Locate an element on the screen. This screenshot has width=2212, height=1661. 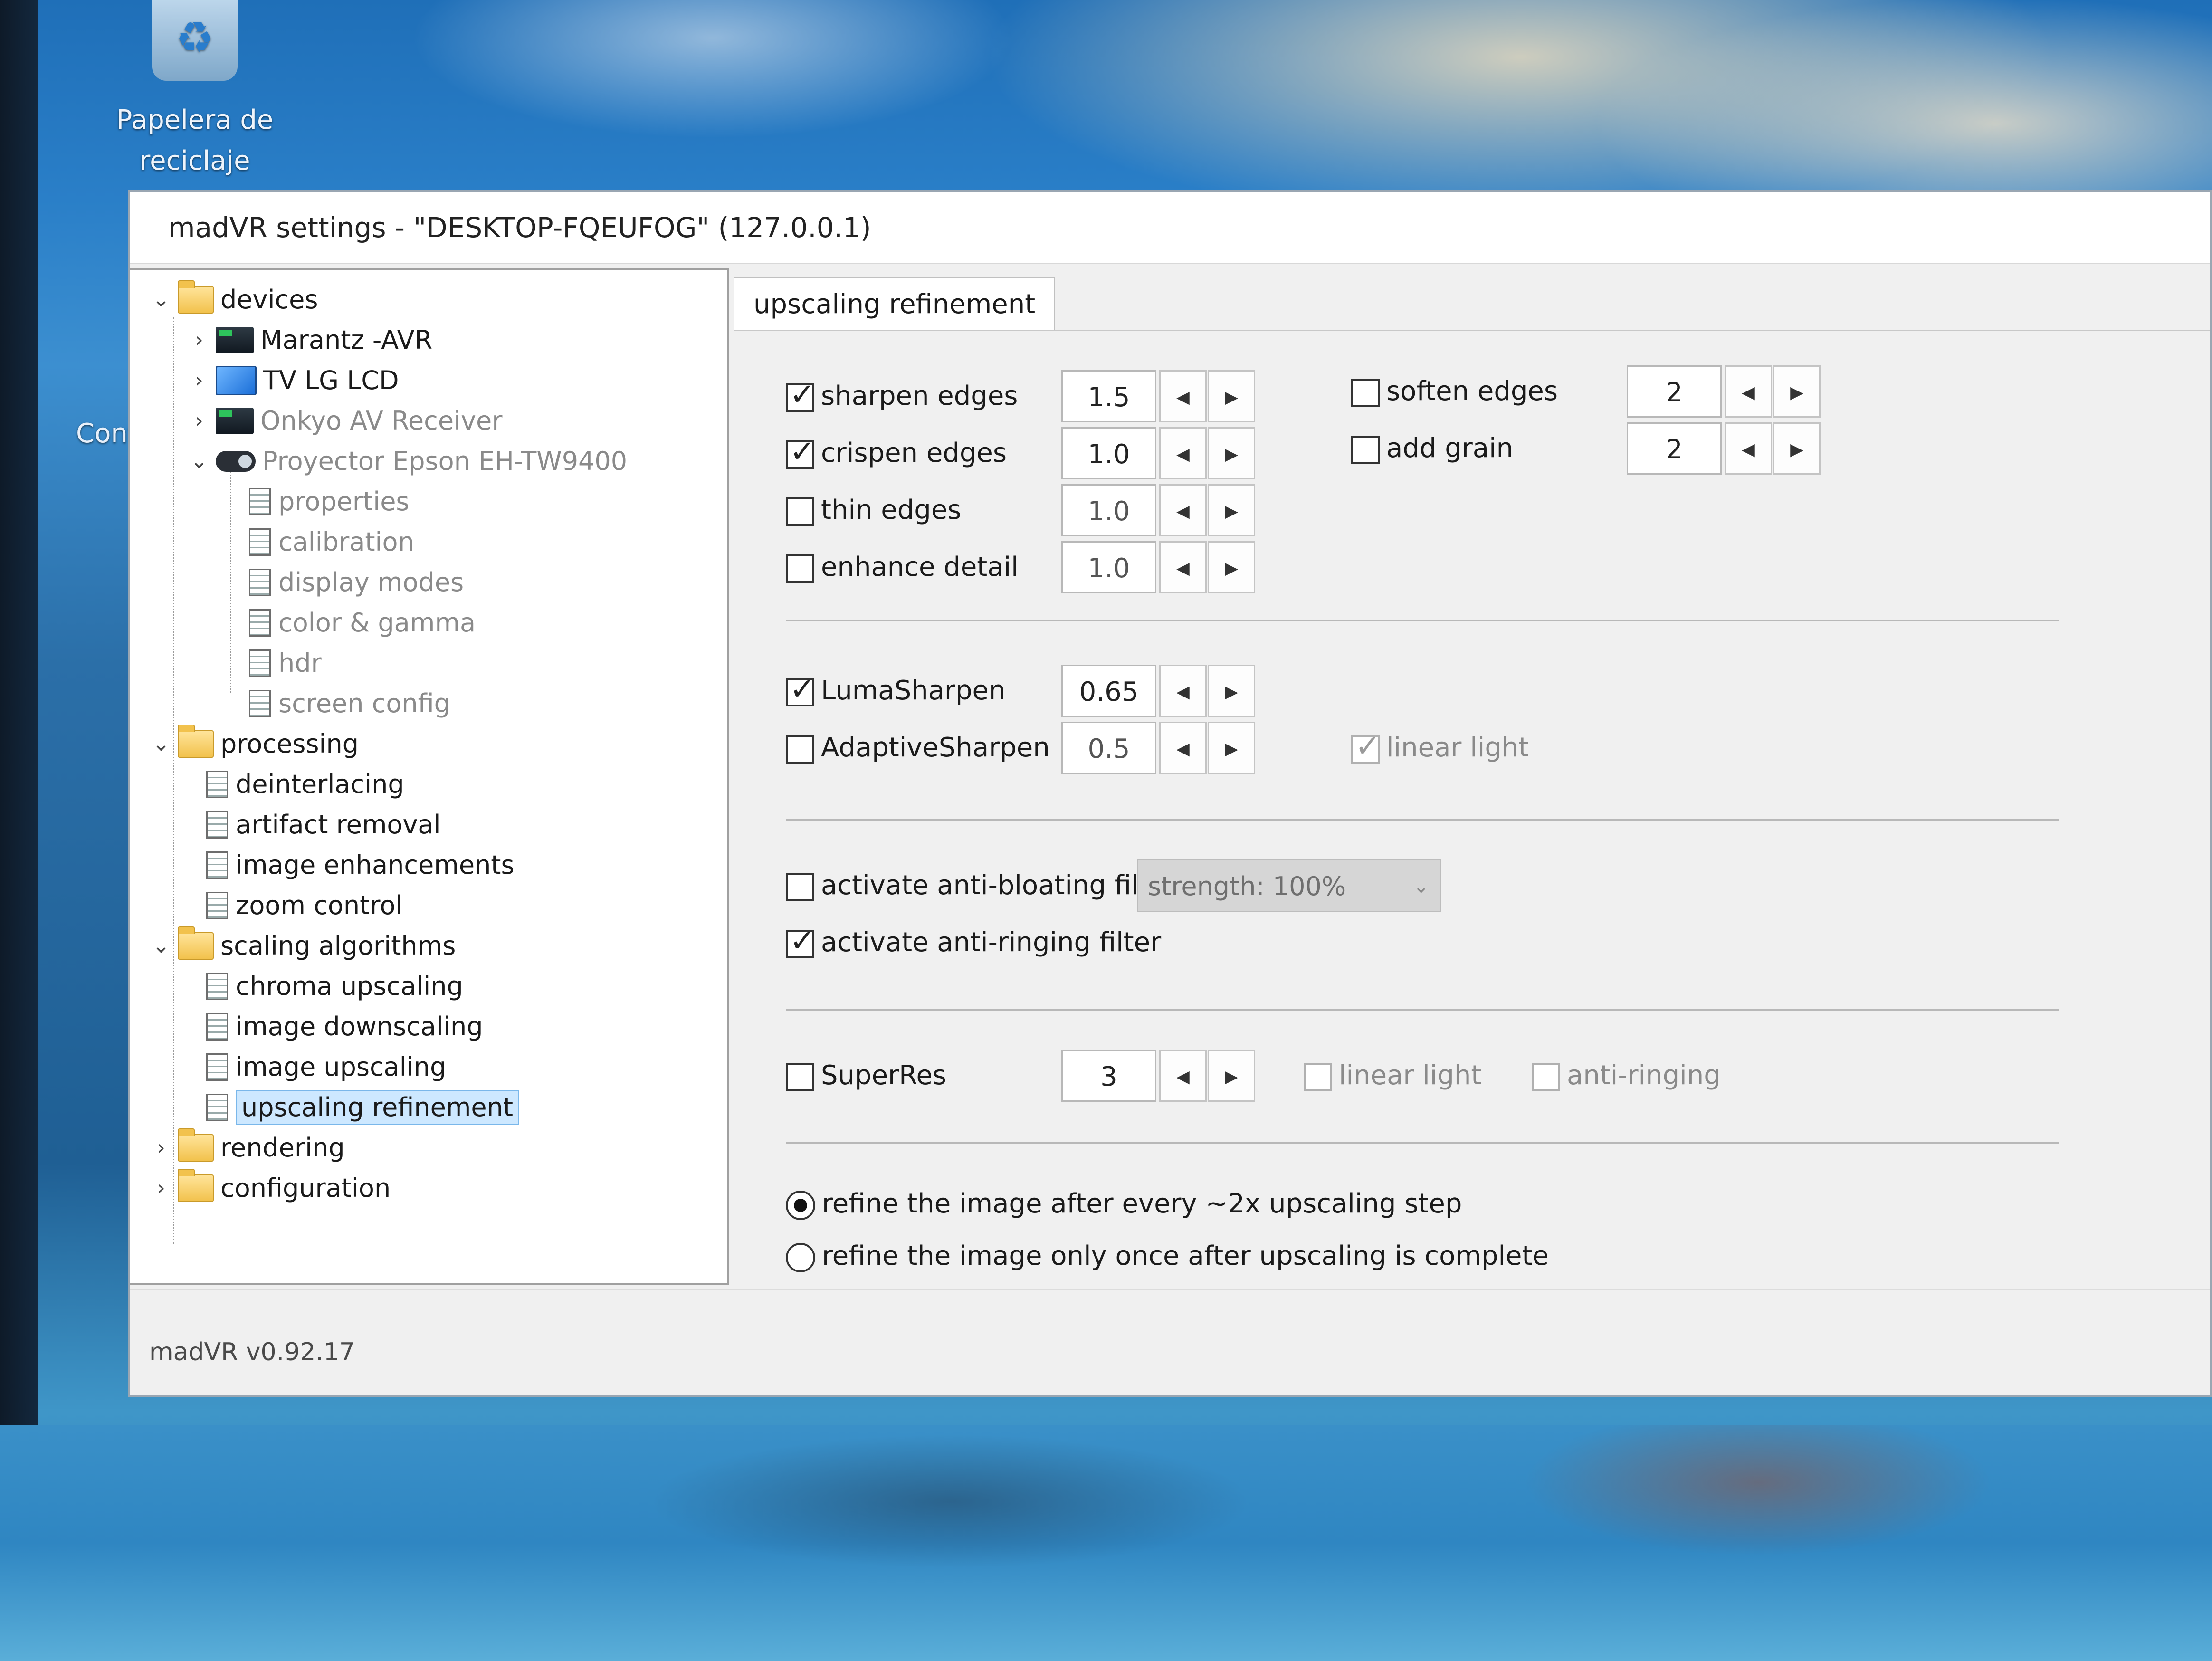
enhance-detail-checkbox: enhance detail is located at coordinates (902, 567).